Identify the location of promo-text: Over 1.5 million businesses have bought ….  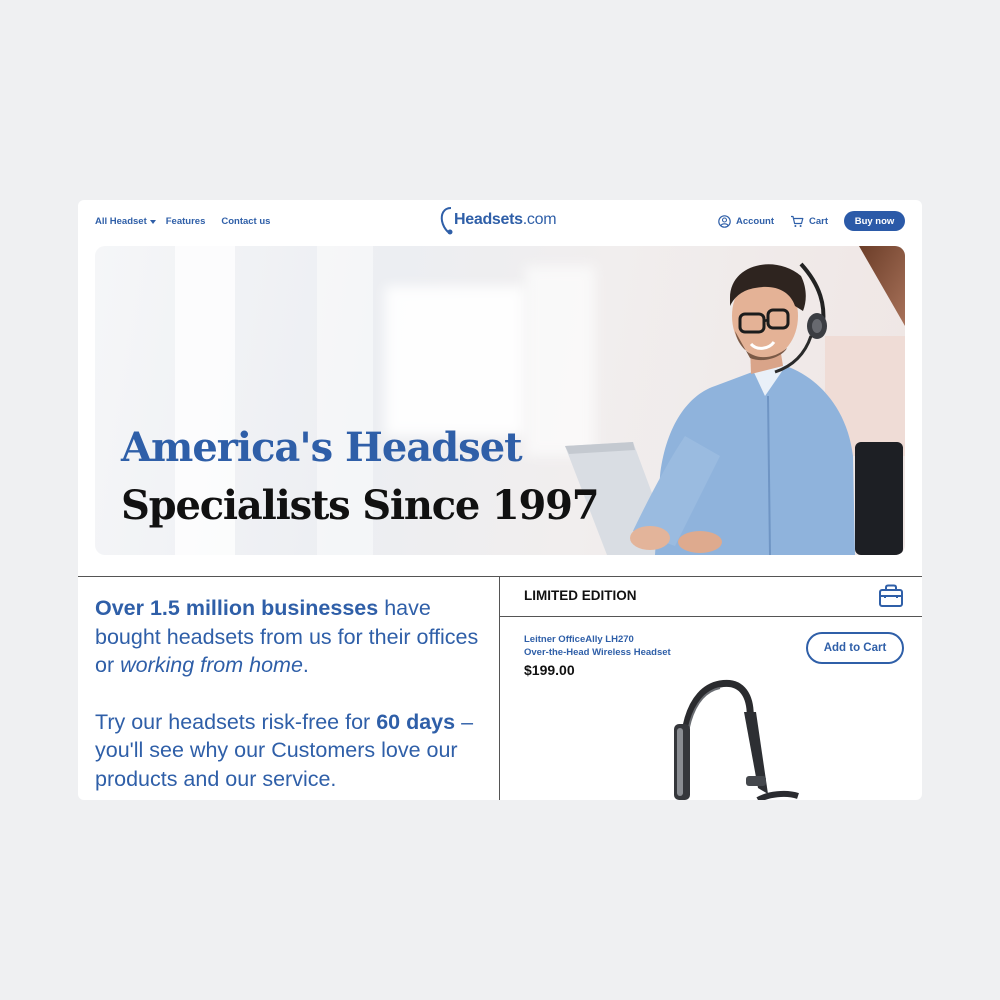
(291, 697).